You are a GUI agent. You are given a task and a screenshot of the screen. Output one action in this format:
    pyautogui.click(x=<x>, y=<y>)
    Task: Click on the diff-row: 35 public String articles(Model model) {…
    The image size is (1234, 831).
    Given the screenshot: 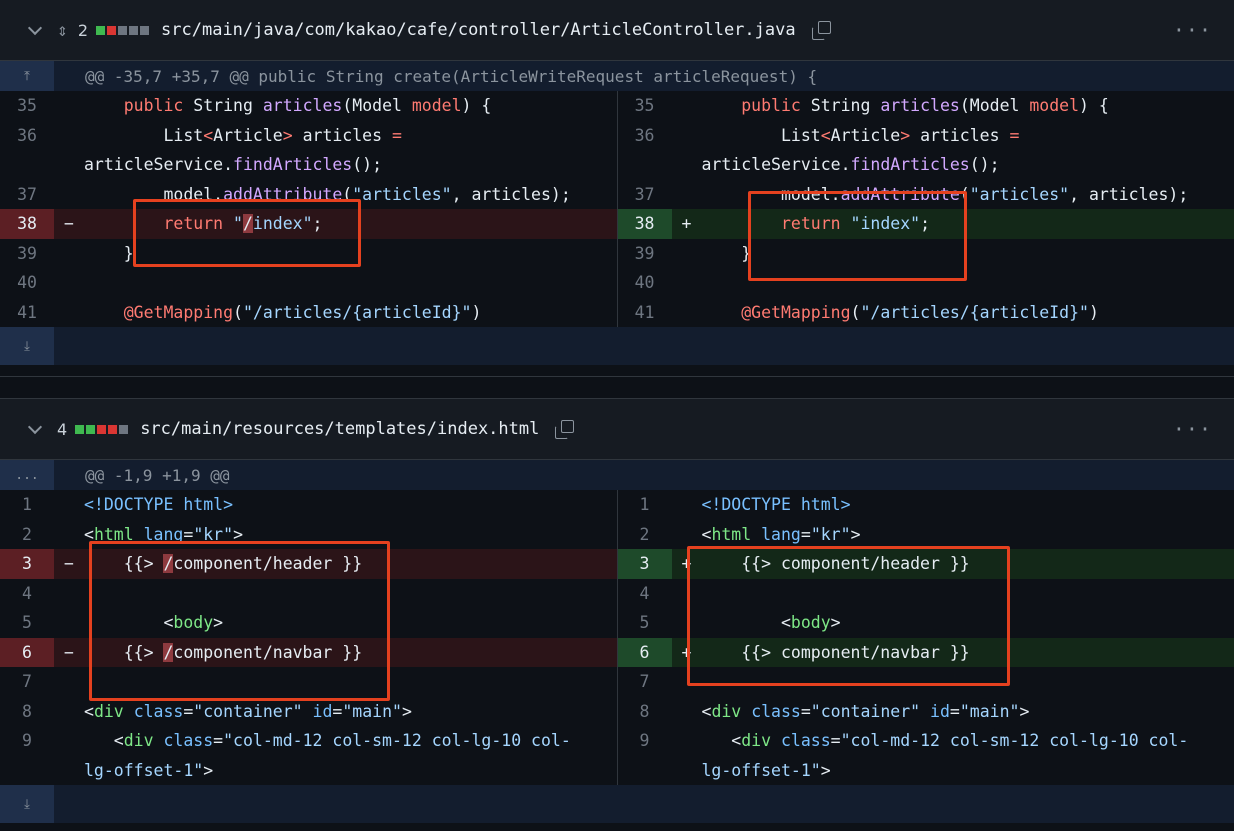 What is the action you would take?
    pyautogui.click(x=617, y=106)
    